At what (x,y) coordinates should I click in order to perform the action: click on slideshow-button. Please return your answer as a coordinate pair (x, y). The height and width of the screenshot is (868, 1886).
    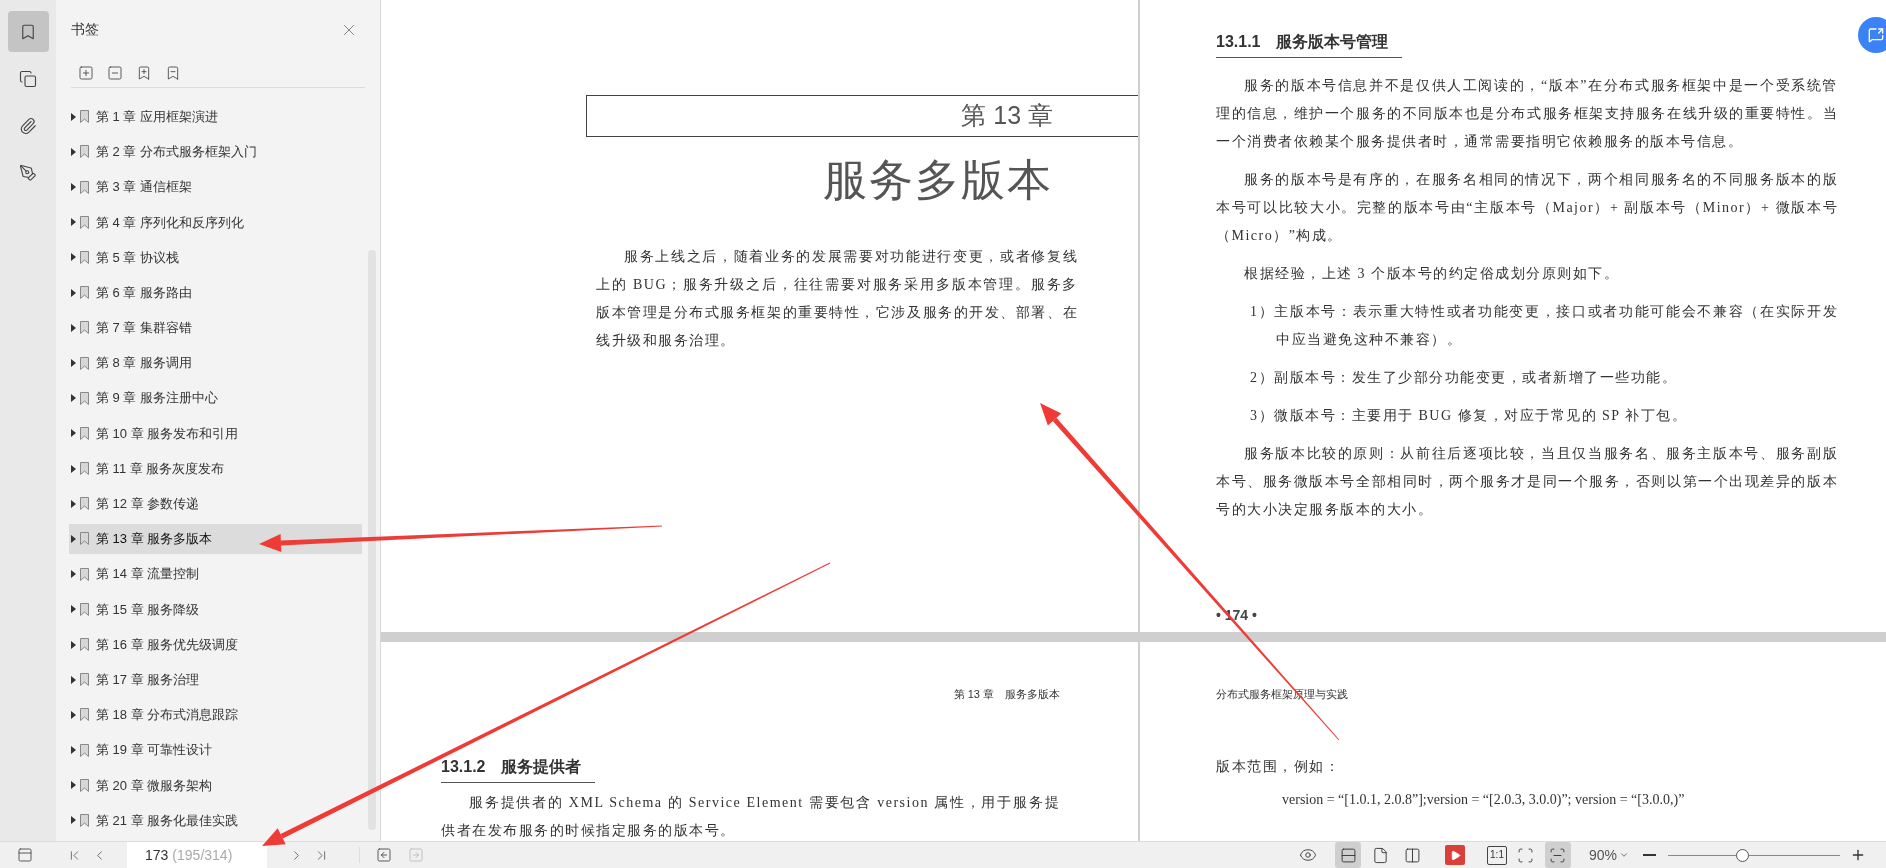
    Looking at the image, I should click on (1455, 855).